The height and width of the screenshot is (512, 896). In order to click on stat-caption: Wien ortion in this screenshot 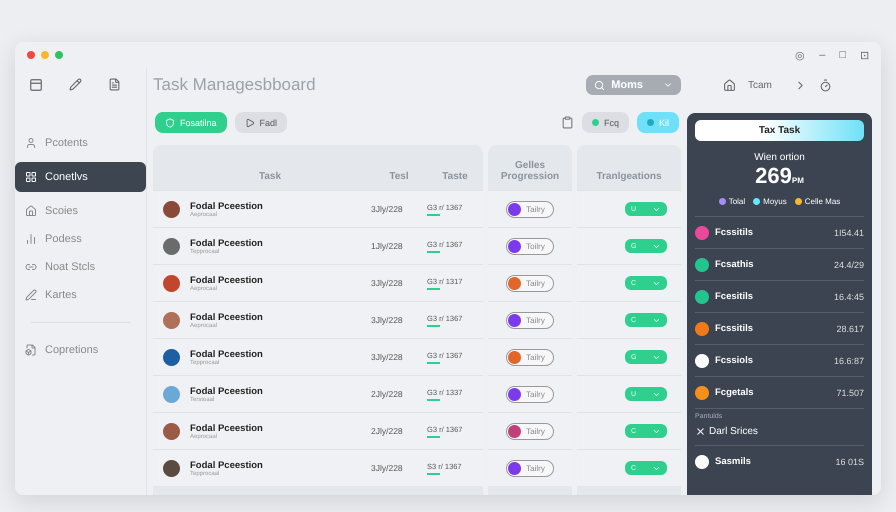, I will do `click(779, 157)`.